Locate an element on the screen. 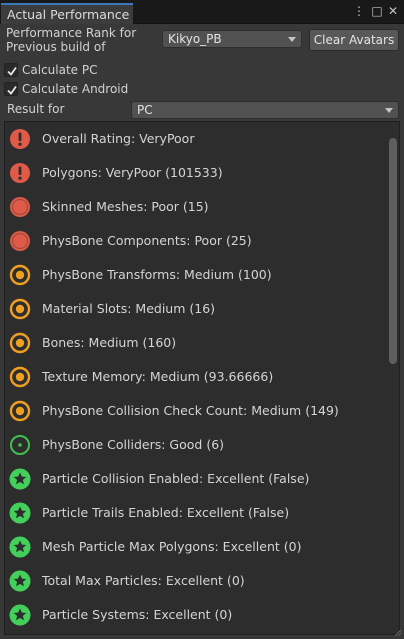 This screenshot has height=639, width=404. good-ring-icon is located at coordinates (20, 445).